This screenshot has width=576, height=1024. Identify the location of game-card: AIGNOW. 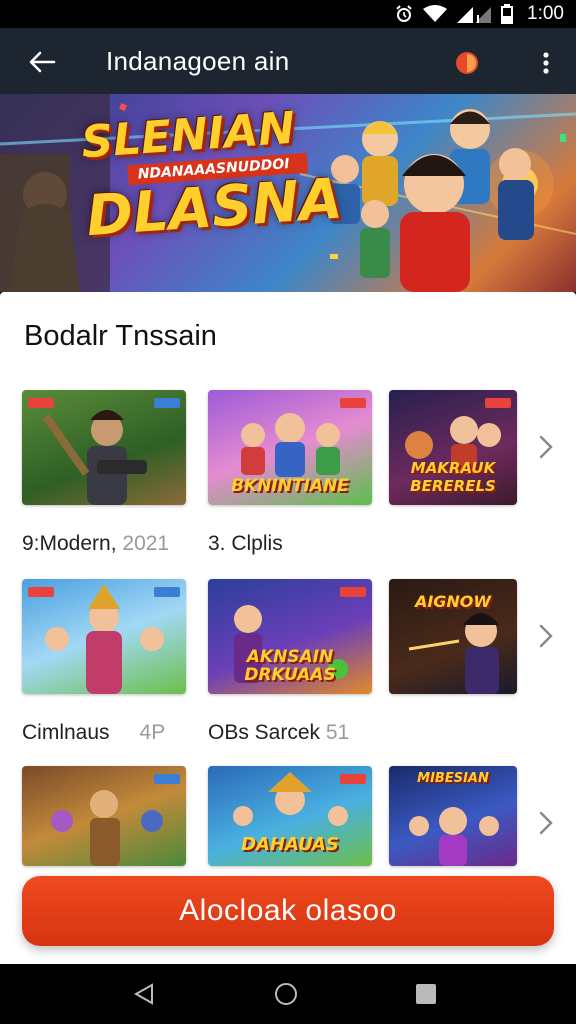
(453, 636).